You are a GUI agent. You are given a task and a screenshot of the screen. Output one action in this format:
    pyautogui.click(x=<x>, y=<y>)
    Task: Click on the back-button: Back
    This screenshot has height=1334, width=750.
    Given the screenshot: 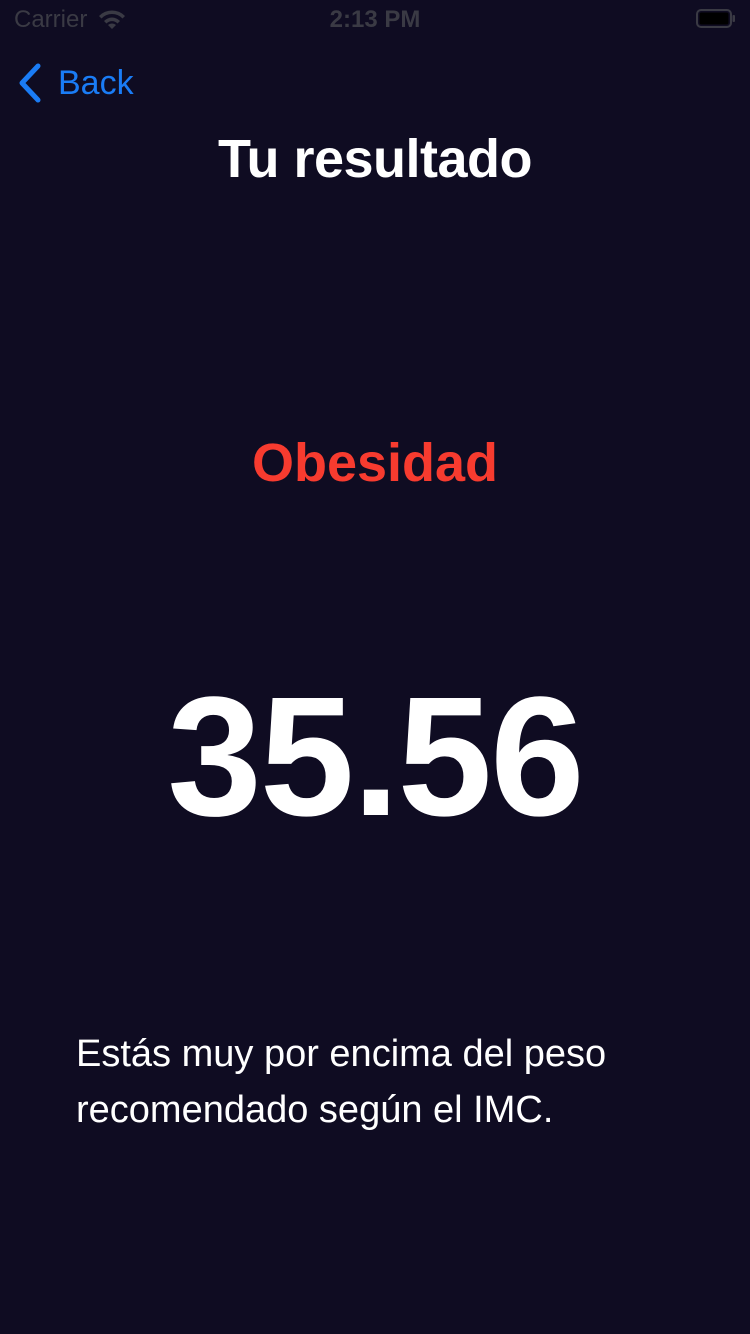 What is the action you would take?
    pyautogui.click(x=75, y=83)
    